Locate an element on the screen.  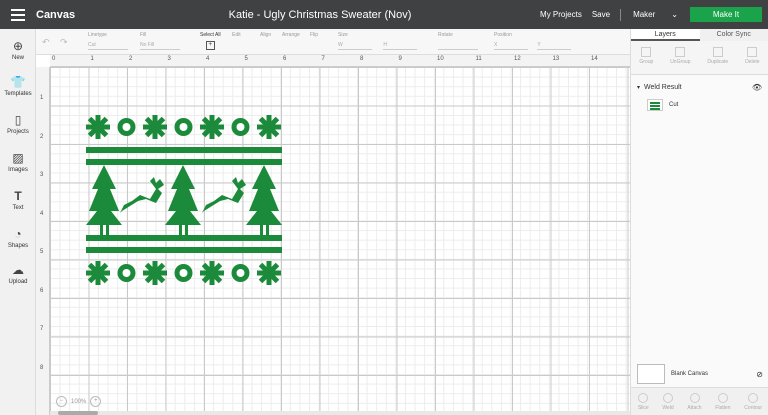
duplicate-label: Duplicate is located at coordinates (718, 62).